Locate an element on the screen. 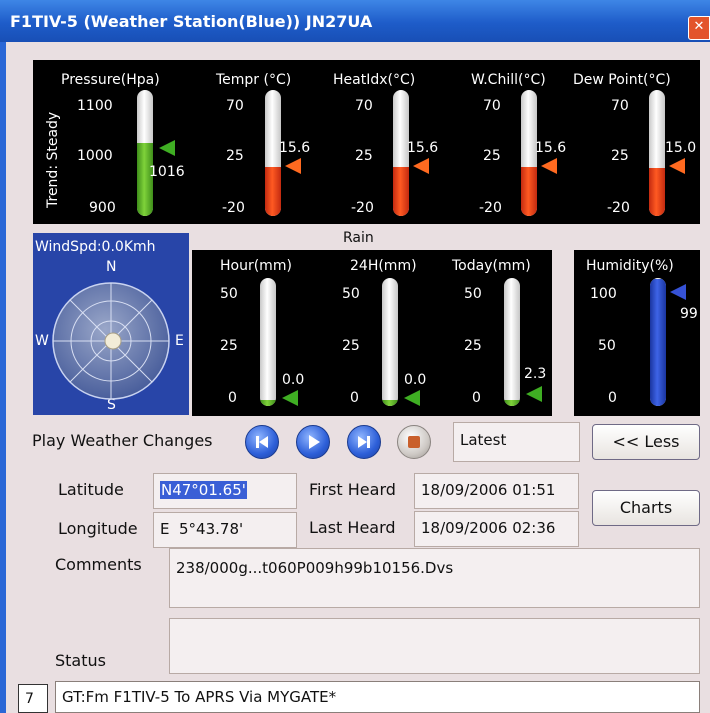 The width and height of the screenshot is (710, 713). footer-message: GT:Fm F1TIV-5 To APRS Via MYGATE* is located at coordinates (377, 697).